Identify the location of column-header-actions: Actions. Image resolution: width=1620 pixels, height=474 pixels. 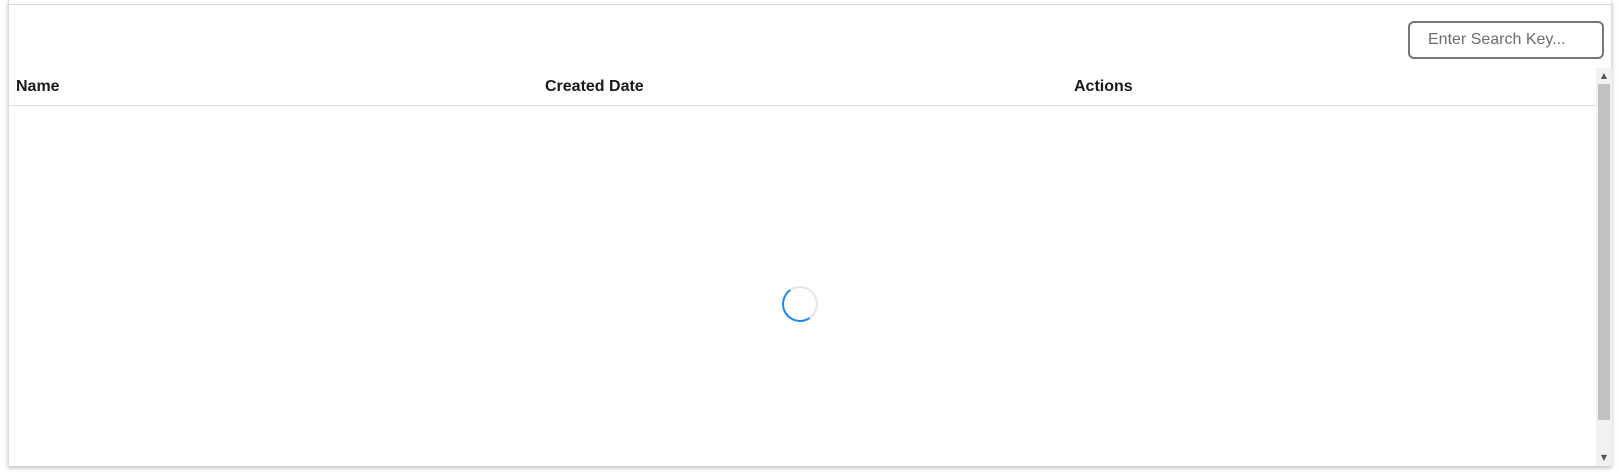
(1103, 86).